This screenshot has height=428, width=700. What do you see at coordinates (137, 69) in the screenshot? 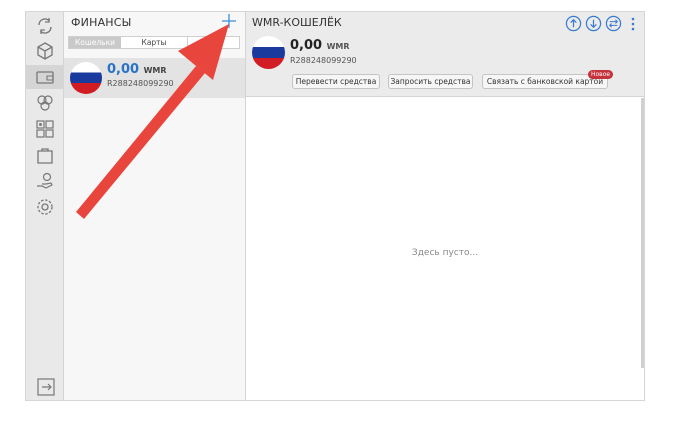
I see `wallet-balance: 0,00 WMR` at bounding box center [137, 69].